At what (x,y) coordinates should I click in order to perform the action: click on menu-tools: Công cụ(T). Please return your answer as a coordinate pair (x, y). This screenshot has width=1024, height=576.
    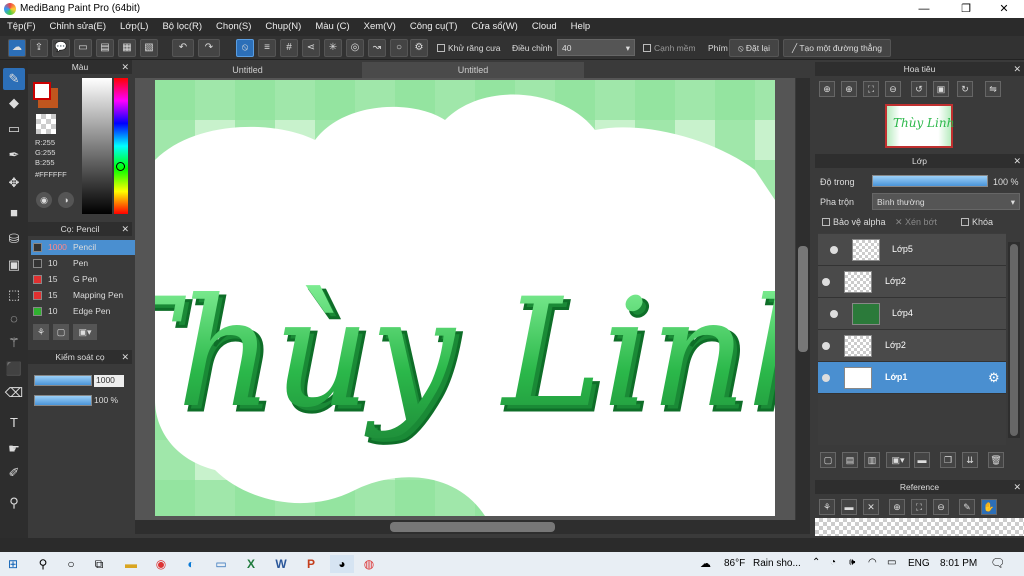
    Looking at the image, I should click on (434, 27).